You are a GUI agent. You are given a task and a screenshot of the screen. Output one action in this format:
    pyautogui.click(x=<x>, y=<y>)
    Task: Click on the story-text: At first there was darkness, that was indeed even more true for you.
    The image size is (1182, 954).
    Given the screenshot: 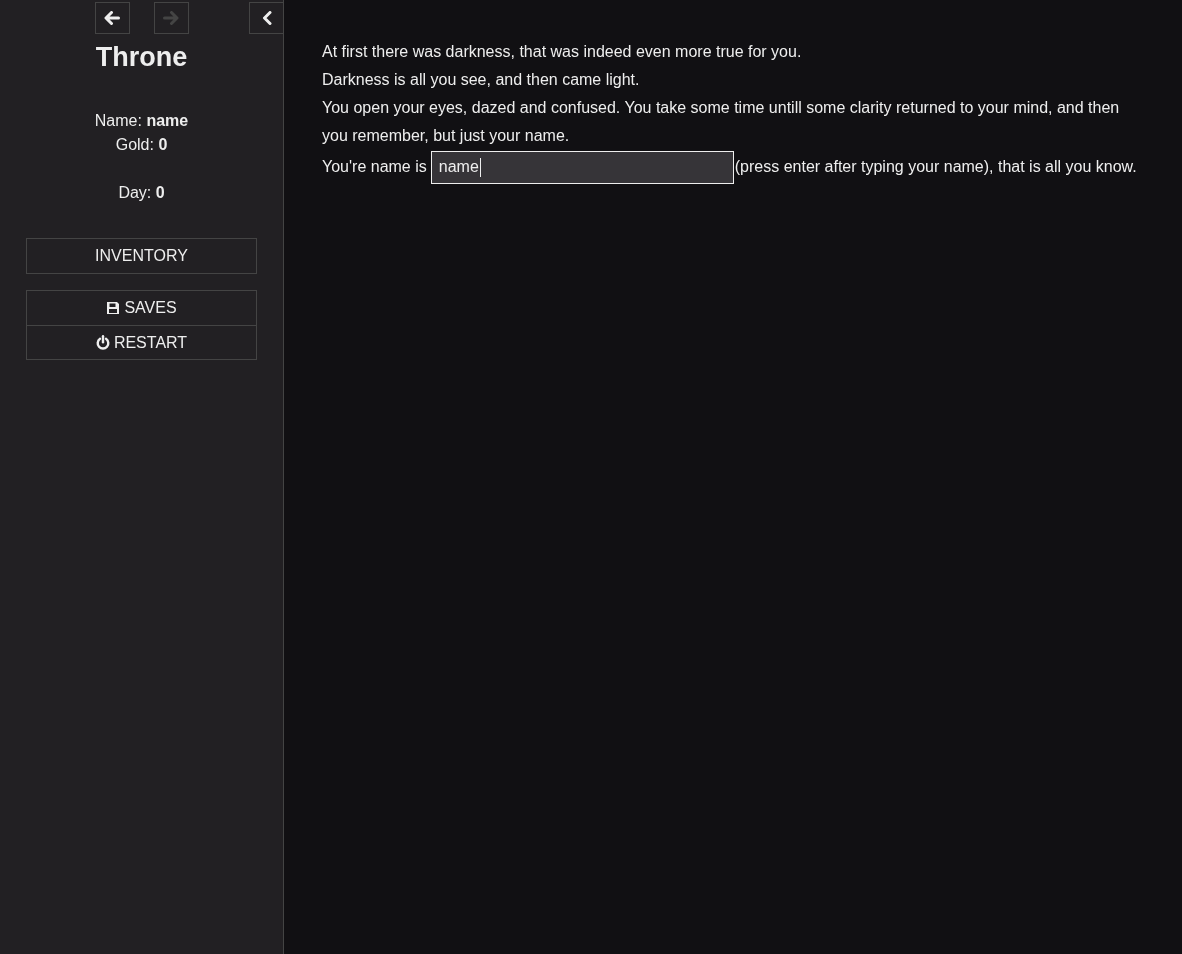 What is the action you would take?
    pyautogui.click(x=562, y=52)
    